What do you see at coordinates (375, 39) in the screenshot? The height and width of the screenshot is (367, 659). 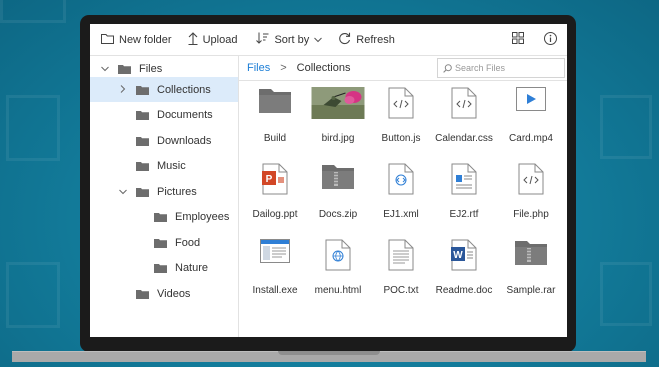 I see `refresh-label: Refresh` at bounding box center [375, 39].